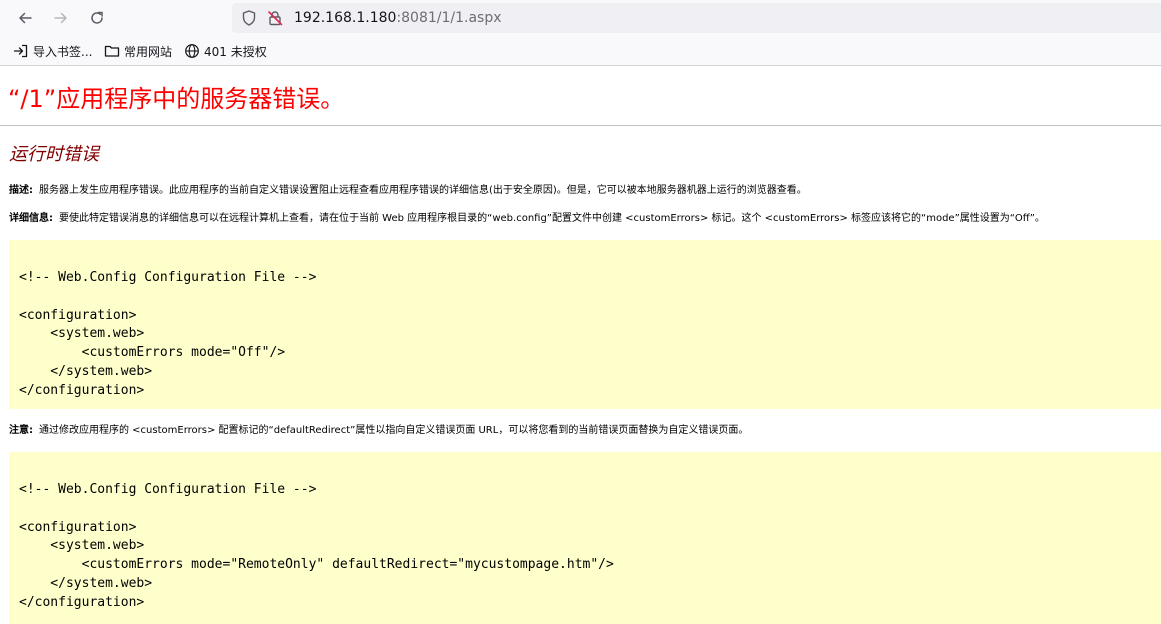 The width and height of the screenshot is (1161, 624). I want to click on description-label: 描述:, so click(21, 190).